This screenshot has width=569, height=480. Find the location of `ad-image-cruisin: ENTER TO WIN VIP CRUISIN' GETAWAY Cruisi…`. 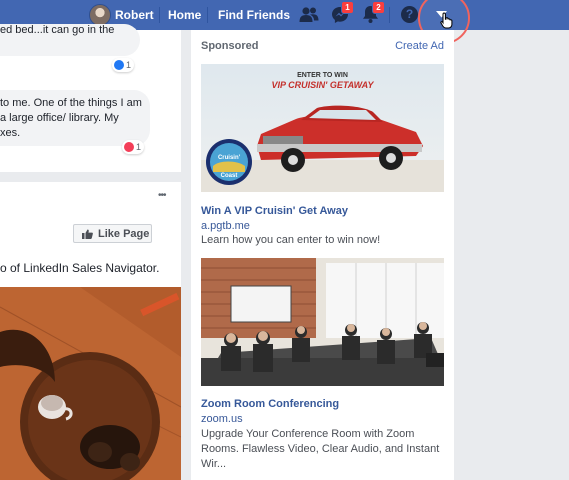

ad-image-cruisin: ENTER TO WIN VIP CRUISIN' GETAWAY Cruisi… is located at coordinates (322, 128).